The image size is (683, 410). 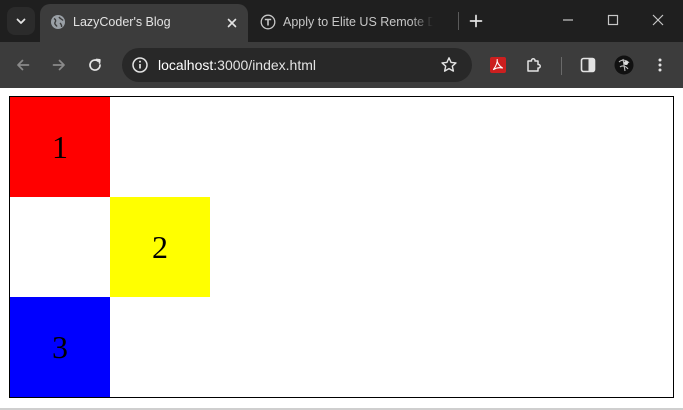 I want to click on pdf-extension-button, so click(x=498, y=65).